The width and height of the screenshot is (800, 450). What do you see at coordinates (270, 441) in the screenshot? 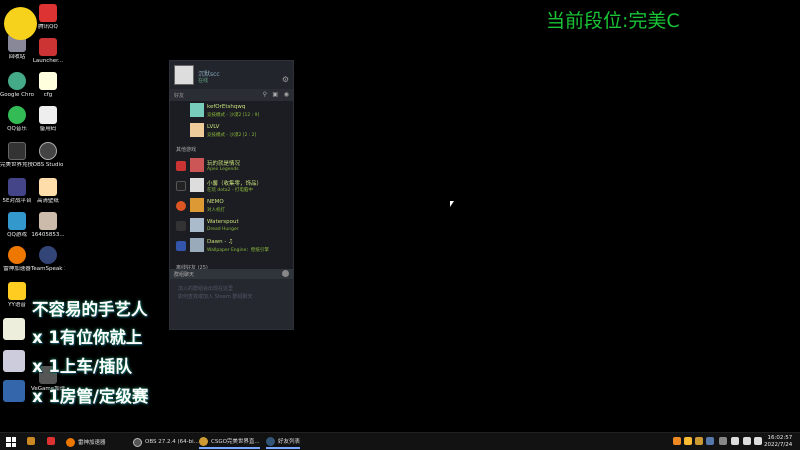
I see `steam-icon` at bounding box center [270, 441].